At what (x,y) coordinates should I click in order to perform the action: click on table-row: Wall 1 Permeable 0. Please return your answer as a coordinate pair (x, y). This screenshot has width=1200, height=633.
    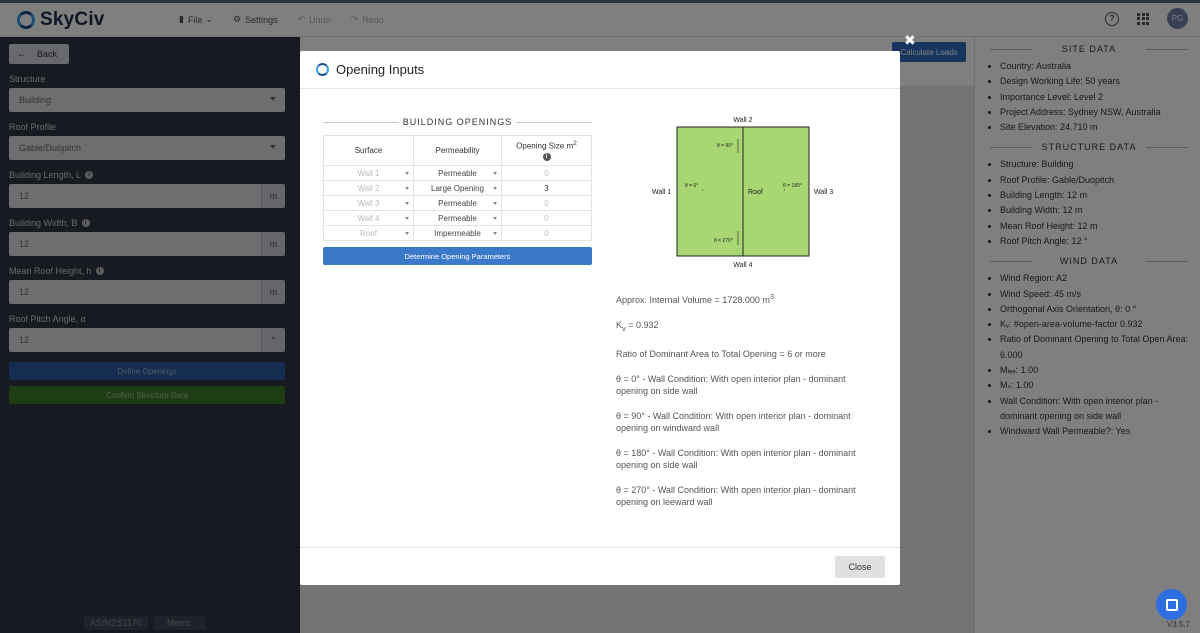
    Looking at the image, I should click on (457, 173).